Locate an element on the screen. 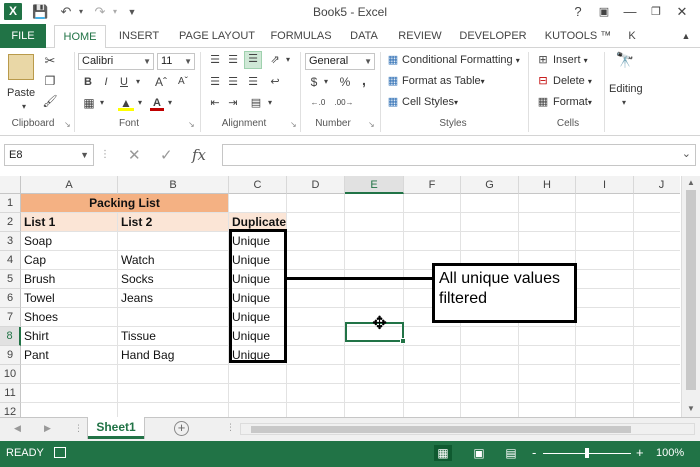  tab-overflow: K is located at coordinates (632, 36).